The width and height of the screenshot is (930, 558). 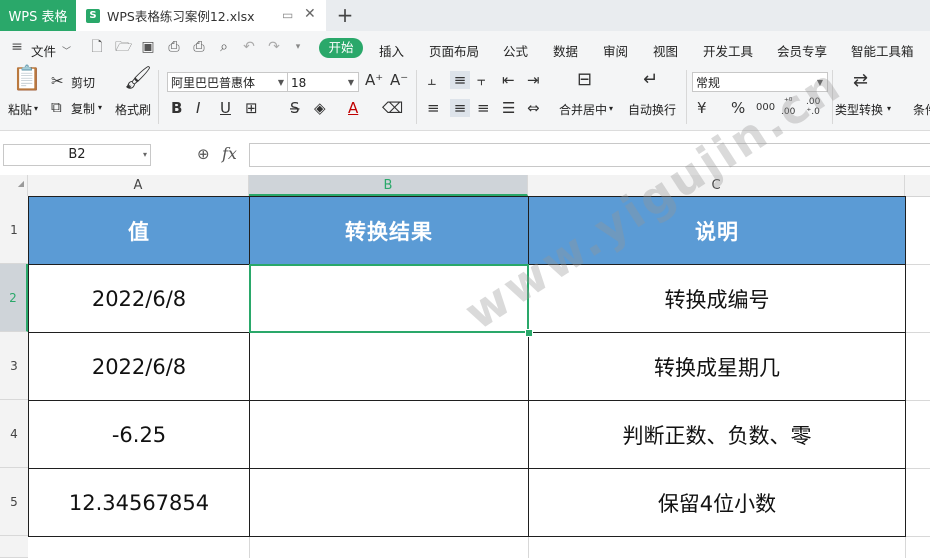 What do you see at coordinates (224, 47) in the screenshot?
I see `print-preview-icon: ⌕` at bounding box center [224, 47].